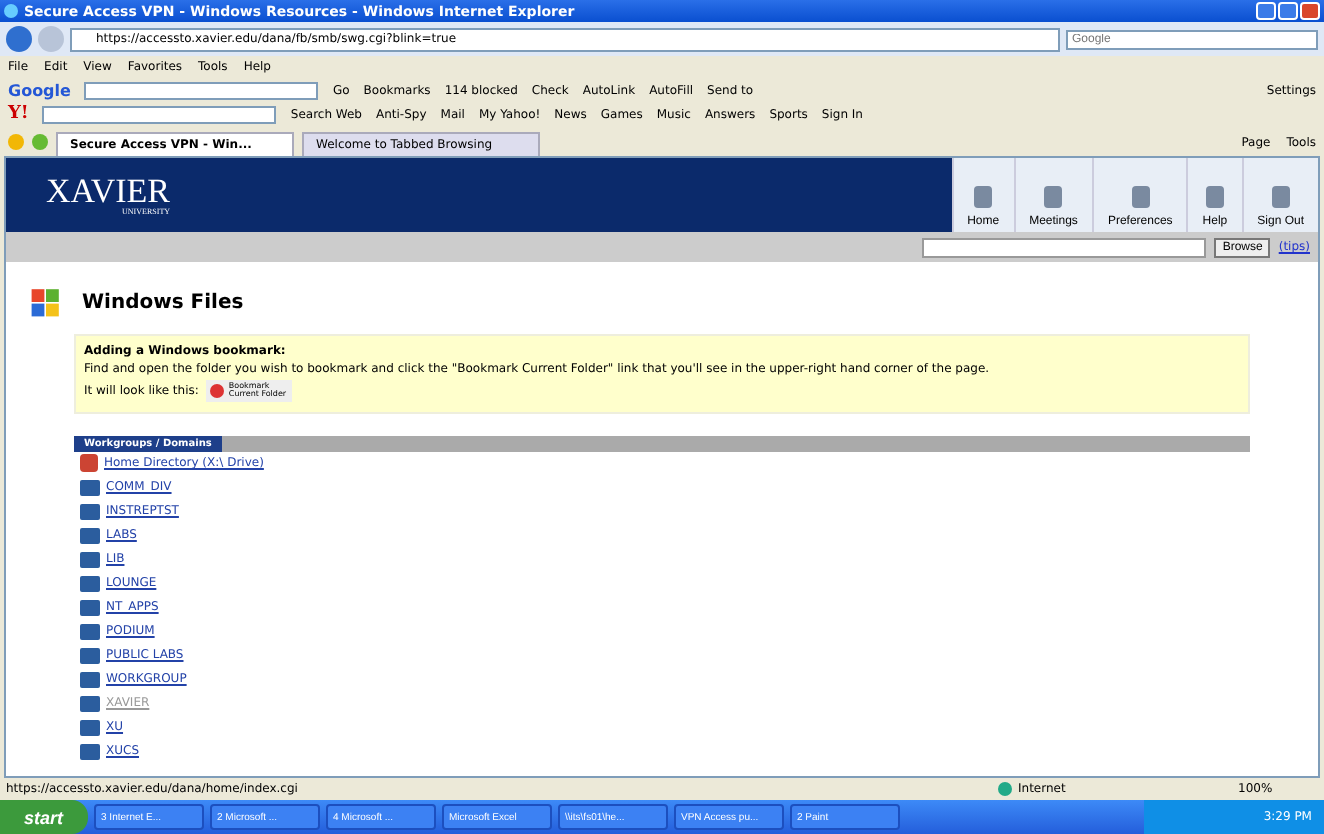  What do you see at coordinates (1064, 247) in the screenshot?
I see `path-field` at bounding box center [1064, 247].